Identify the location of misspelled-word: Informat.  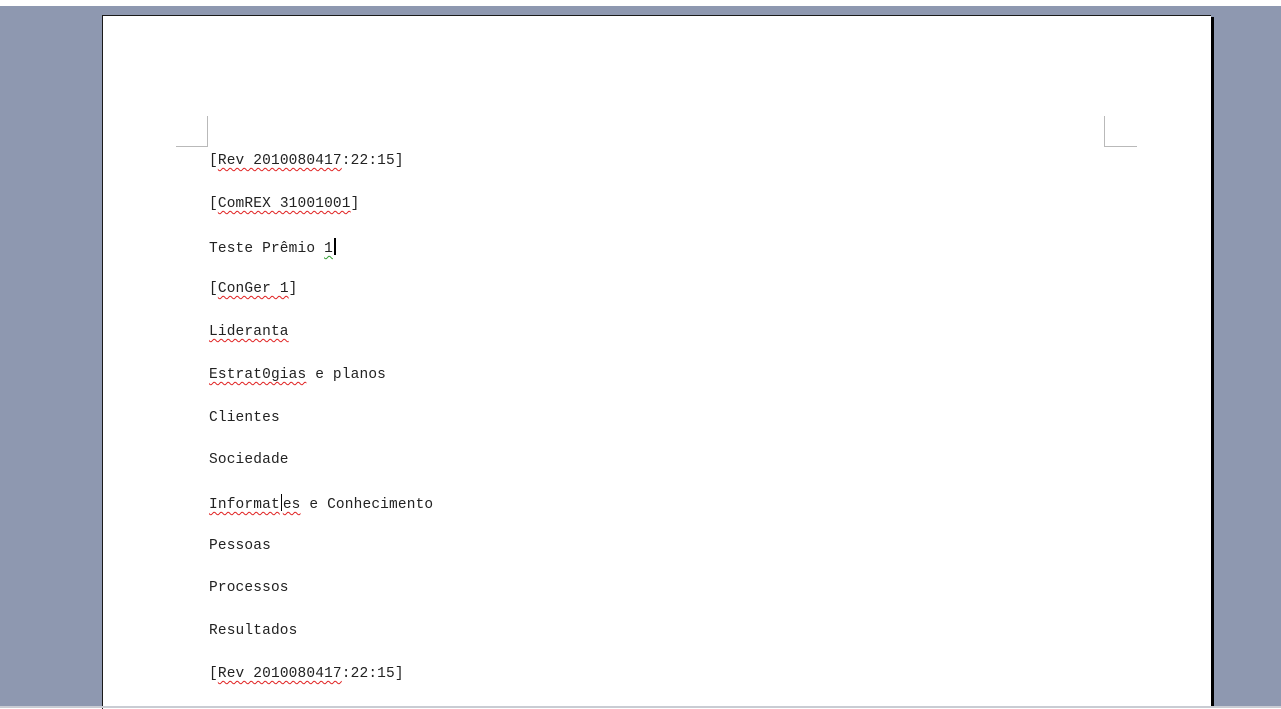
(244, 505).